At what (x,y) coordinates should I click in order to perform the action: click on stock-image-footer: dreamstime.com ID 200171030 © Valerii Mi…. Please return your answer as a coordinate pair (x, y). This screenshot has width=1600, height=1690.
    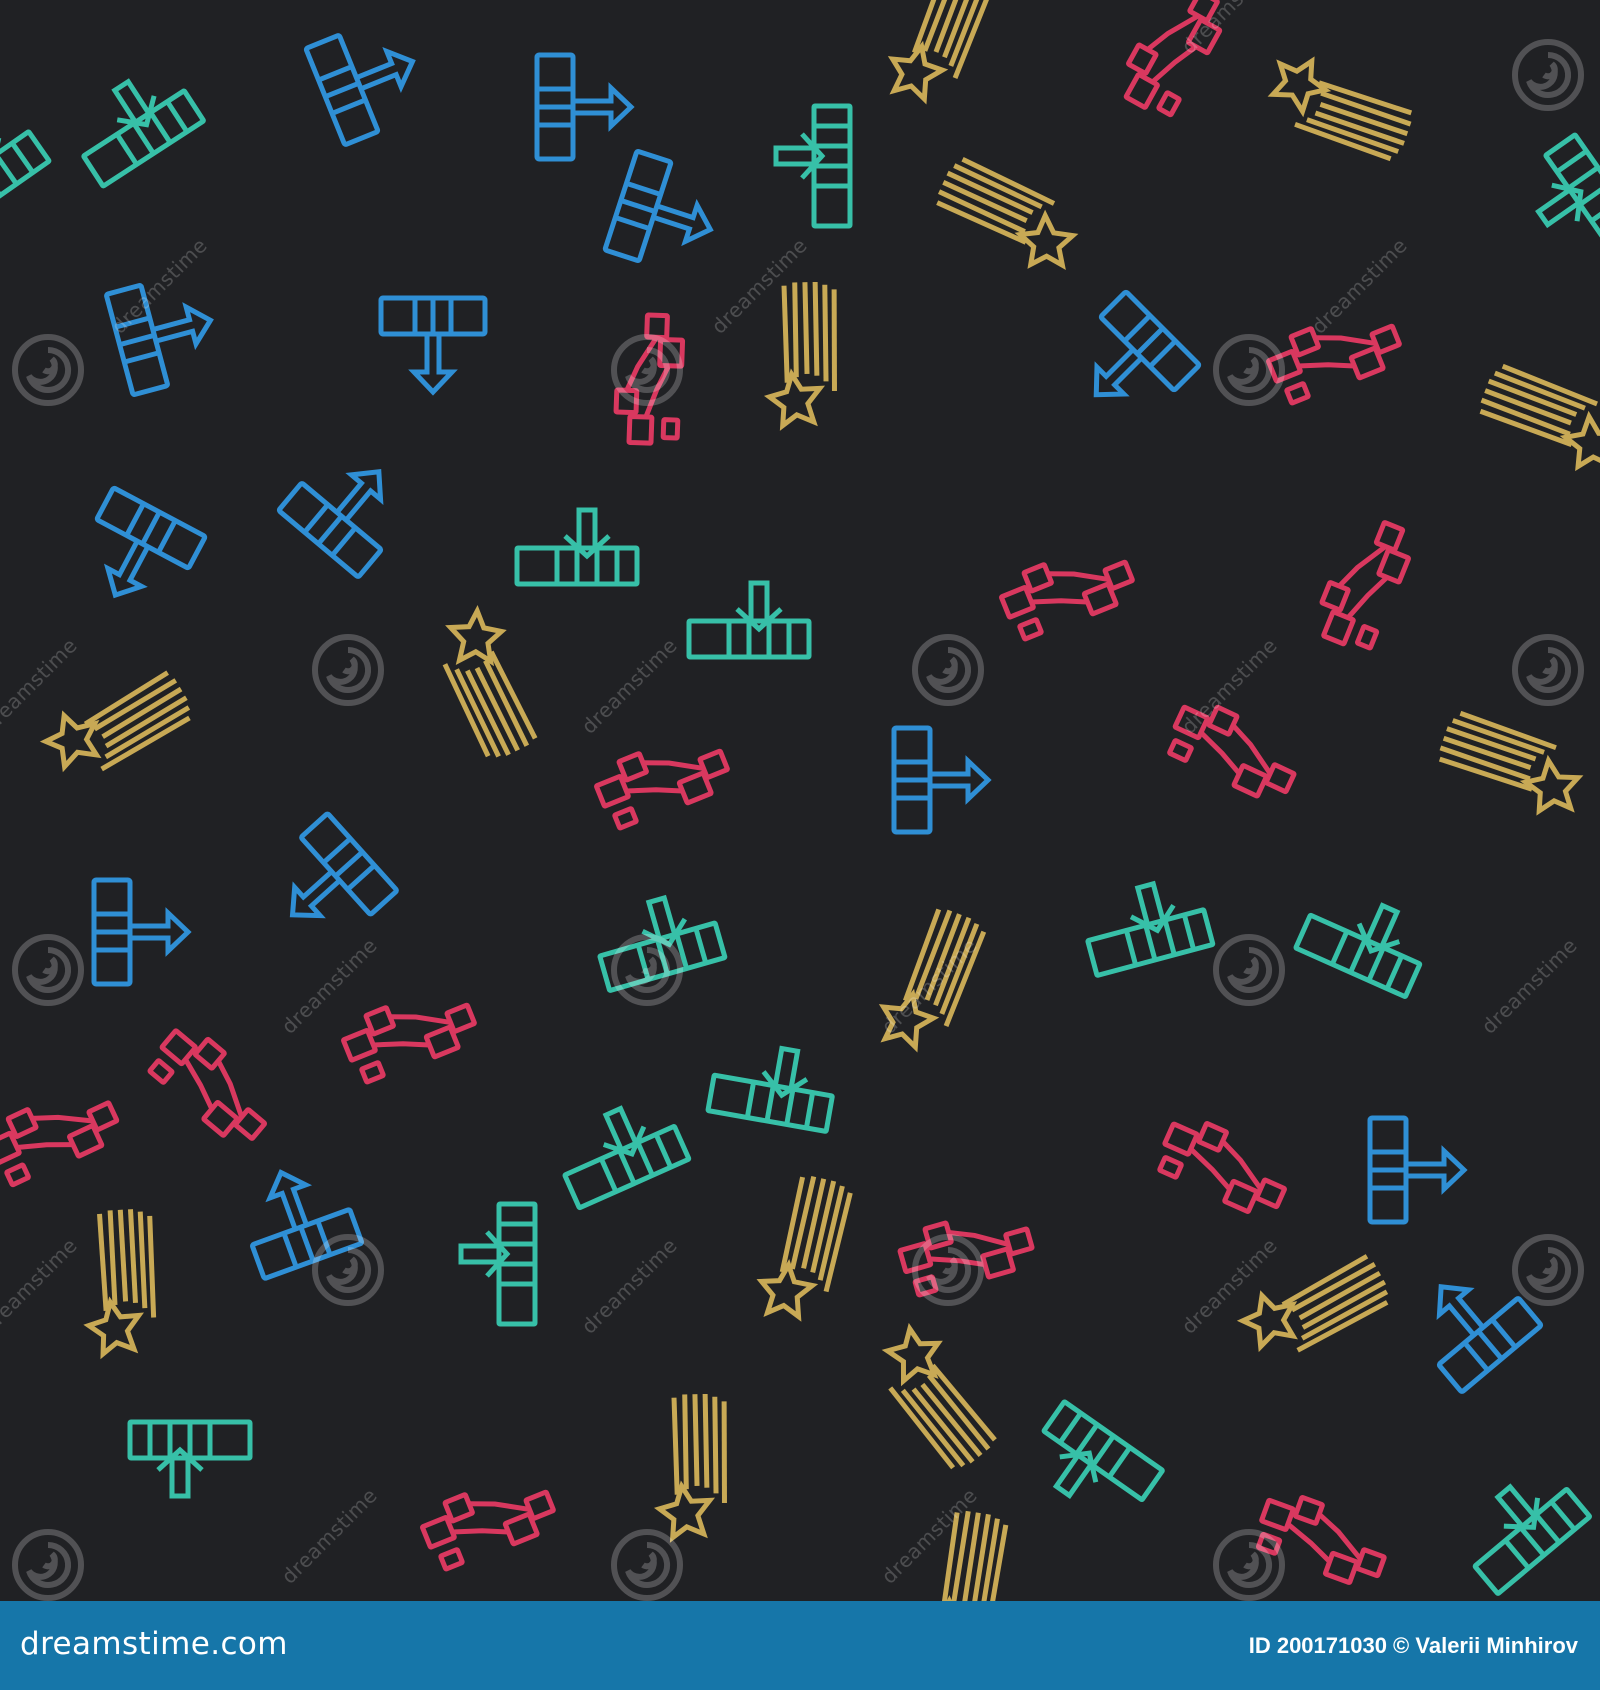
    Looking at the image, I should click on (800, 1645).